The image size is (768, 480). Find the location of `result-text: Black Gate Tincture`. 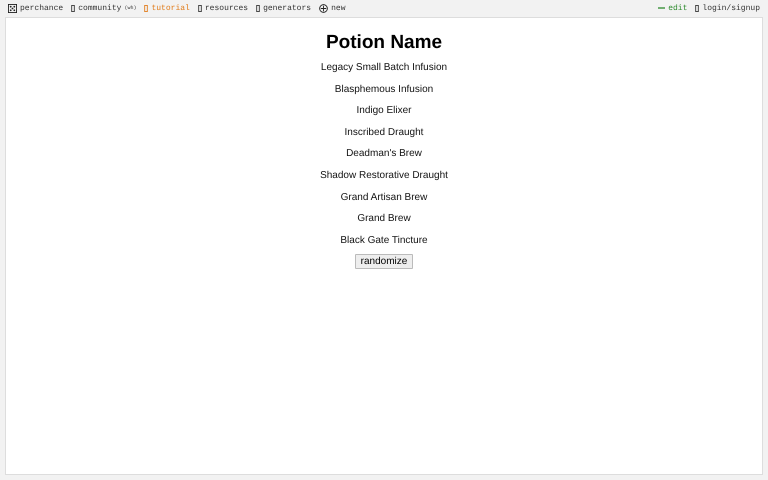

result-text: Black Gate Tincture is located at coordinates (384, 240).